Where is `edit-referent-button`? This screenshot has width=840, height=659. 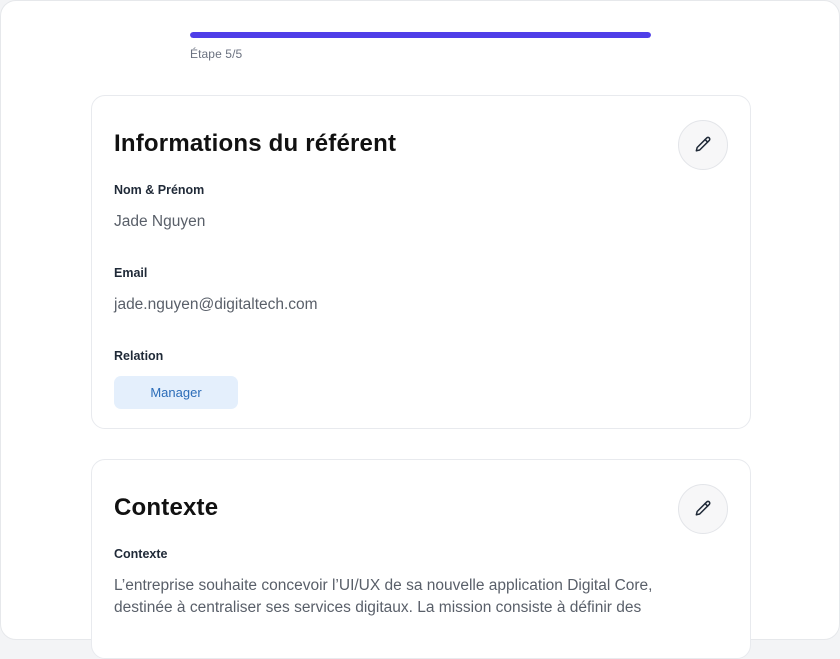 edit-referent-button is located at coordinates (703, 145).